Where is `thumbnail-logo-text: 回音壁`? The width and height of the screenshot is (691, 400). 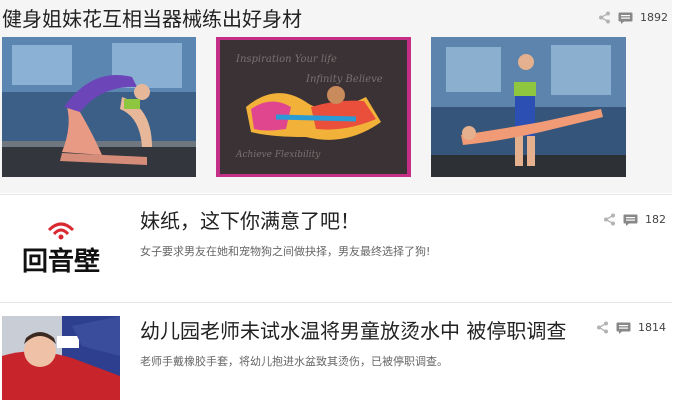
thumbnail-logo-text: 回音壁 is located at coordinates (61, 261).